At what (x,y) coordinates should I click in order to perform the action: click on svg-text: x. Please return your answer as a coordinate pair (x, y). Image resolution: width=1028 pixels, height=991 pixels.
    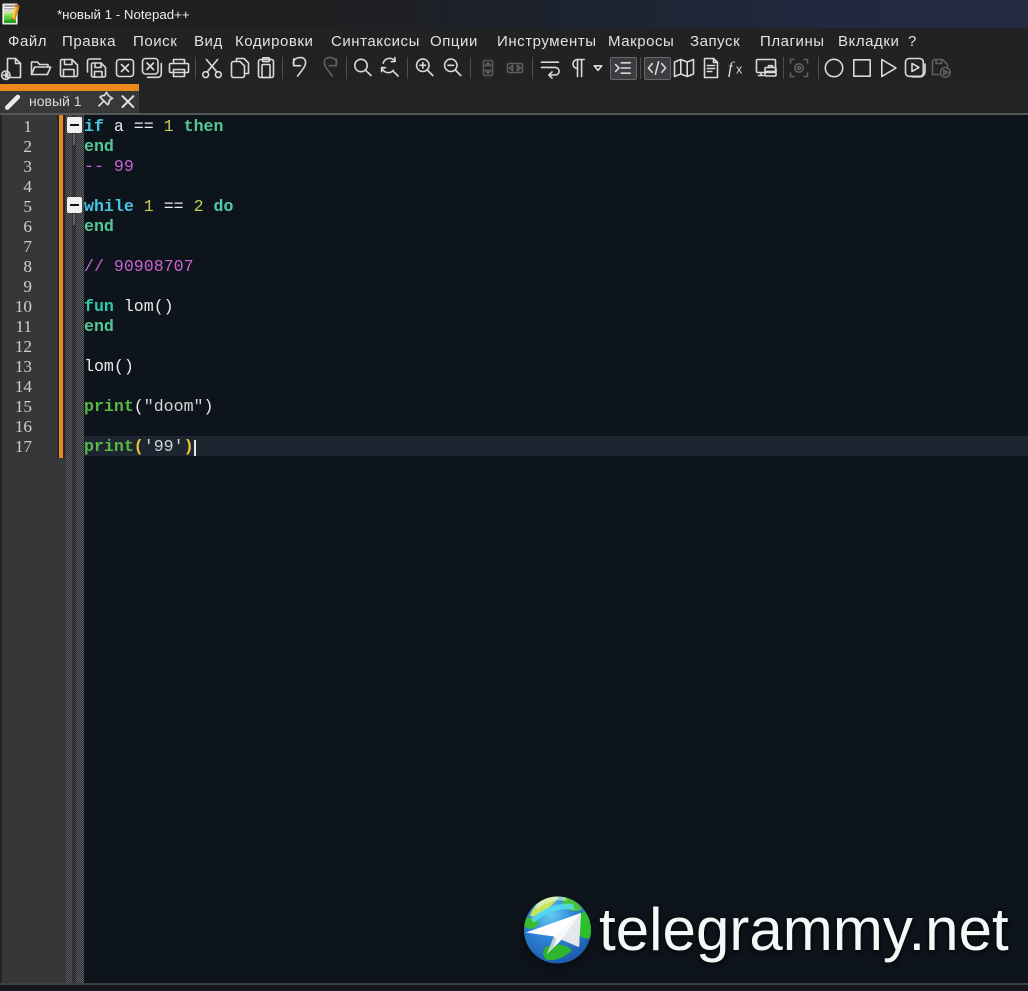
    Looking at the image, I should click on (739, 70).